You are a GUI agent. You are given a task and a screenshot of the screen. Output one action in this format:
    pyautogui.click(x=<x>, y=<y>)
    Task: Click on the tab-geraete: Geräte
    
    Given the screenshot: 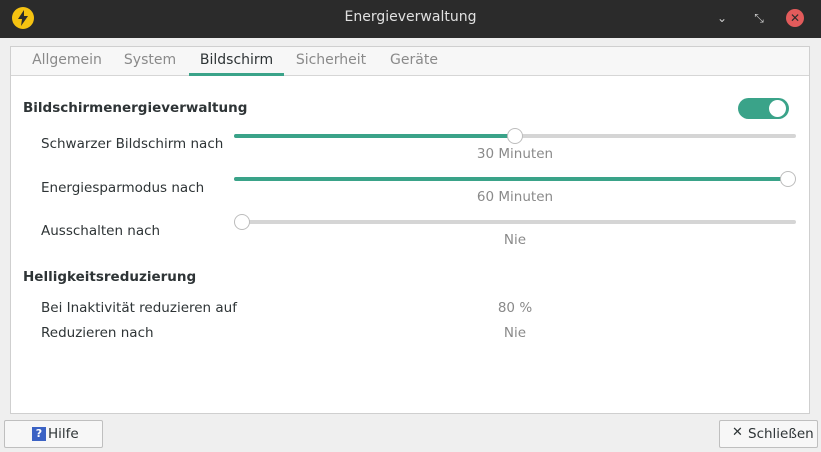 What is the action you would take?
    pyautogui.click(x=414, y=61)
    